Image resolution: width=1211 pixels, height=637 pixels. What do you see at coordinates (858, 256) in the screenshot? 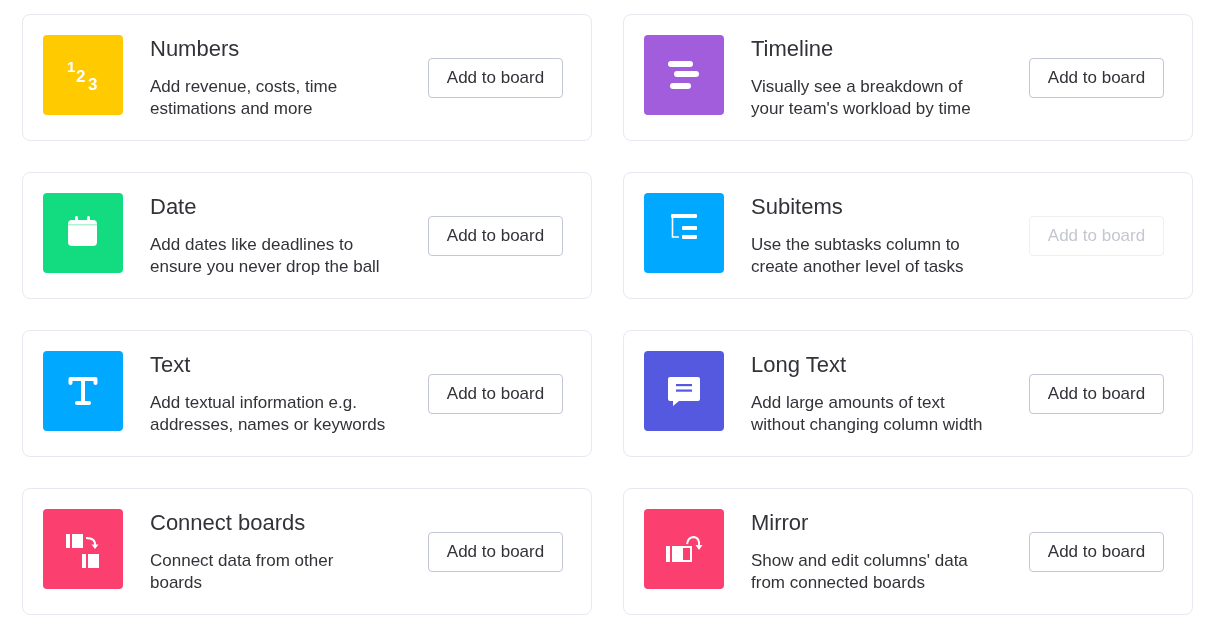
I see `column-description: Use the subtasks column to create another level of tasks` at bounding box center [858, 256].